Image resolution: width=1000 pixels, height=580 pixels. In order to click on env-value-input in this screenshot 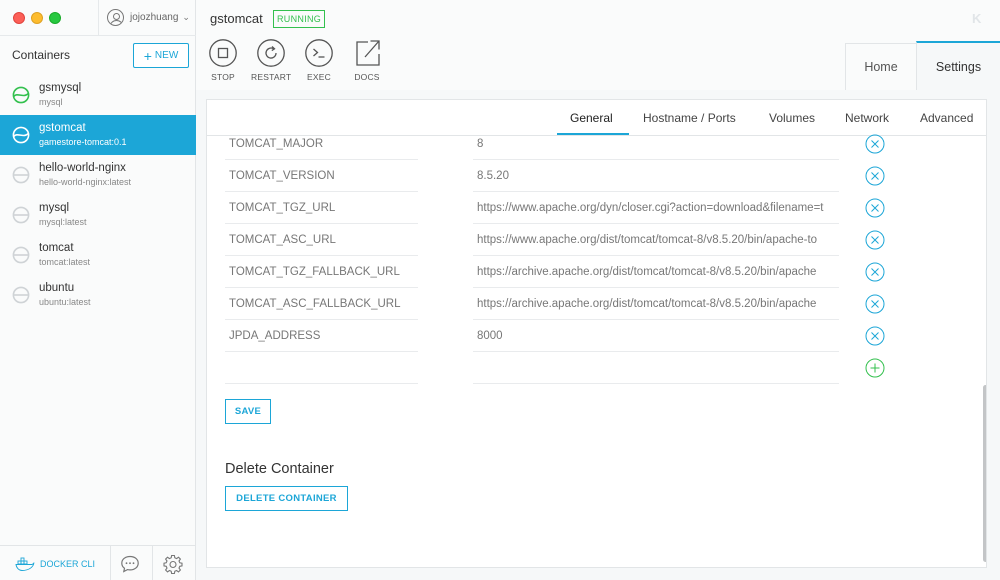, I will do `click(656, 368)`.